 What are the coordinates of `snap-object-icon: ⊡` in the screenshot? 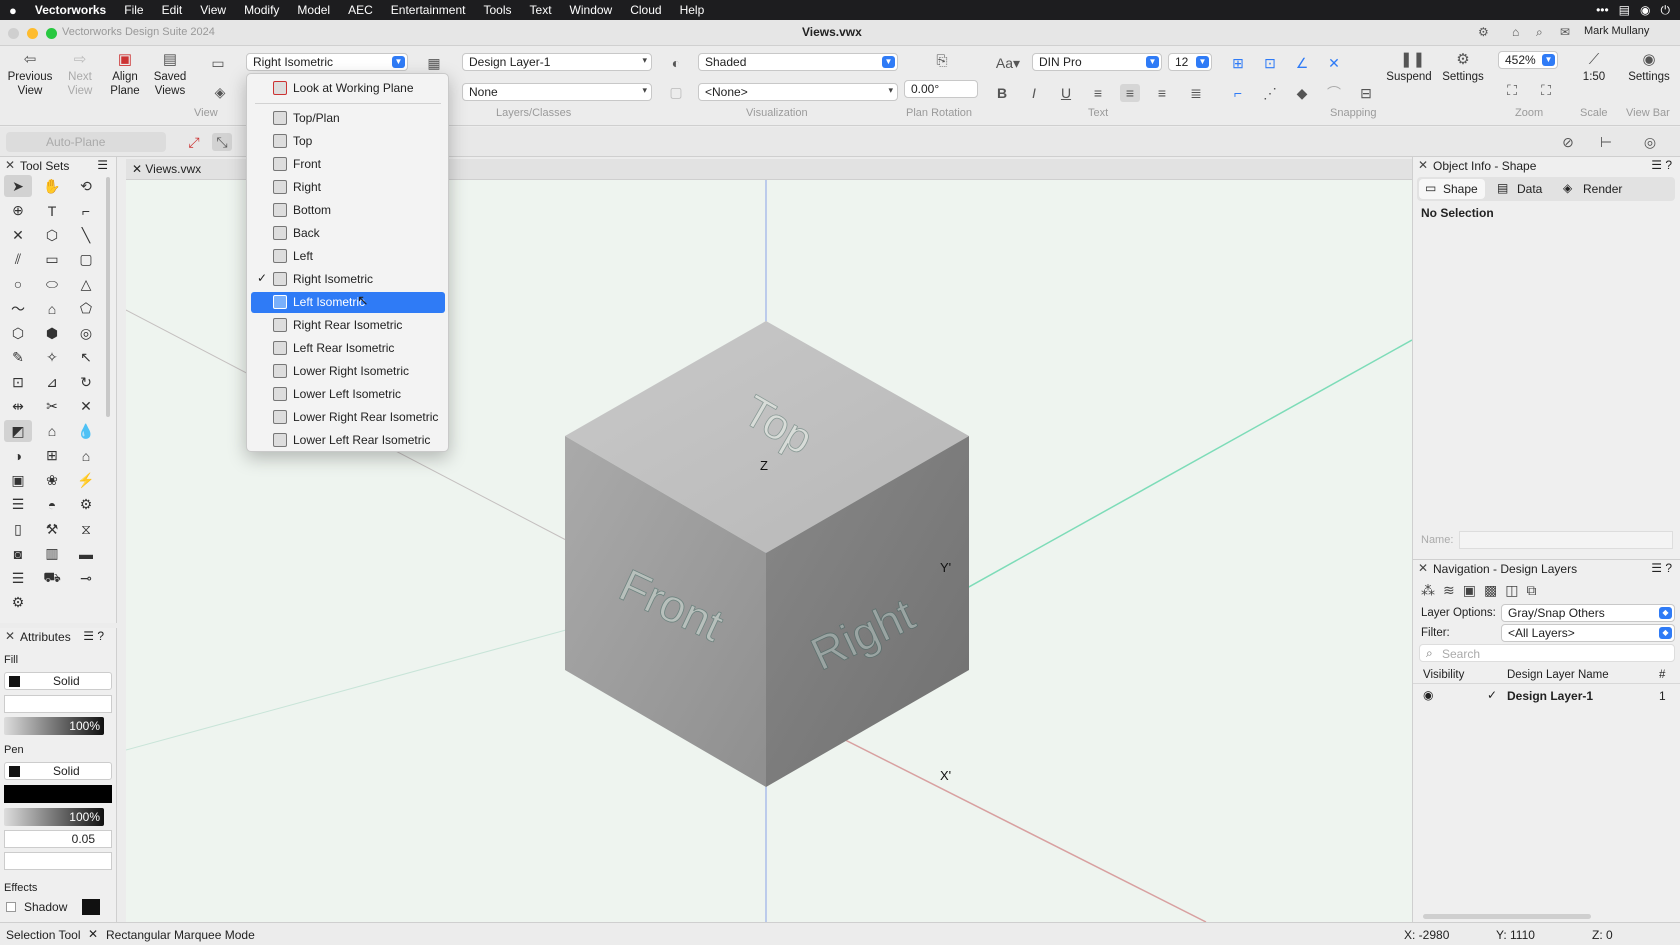 It's located at (1270, 63).